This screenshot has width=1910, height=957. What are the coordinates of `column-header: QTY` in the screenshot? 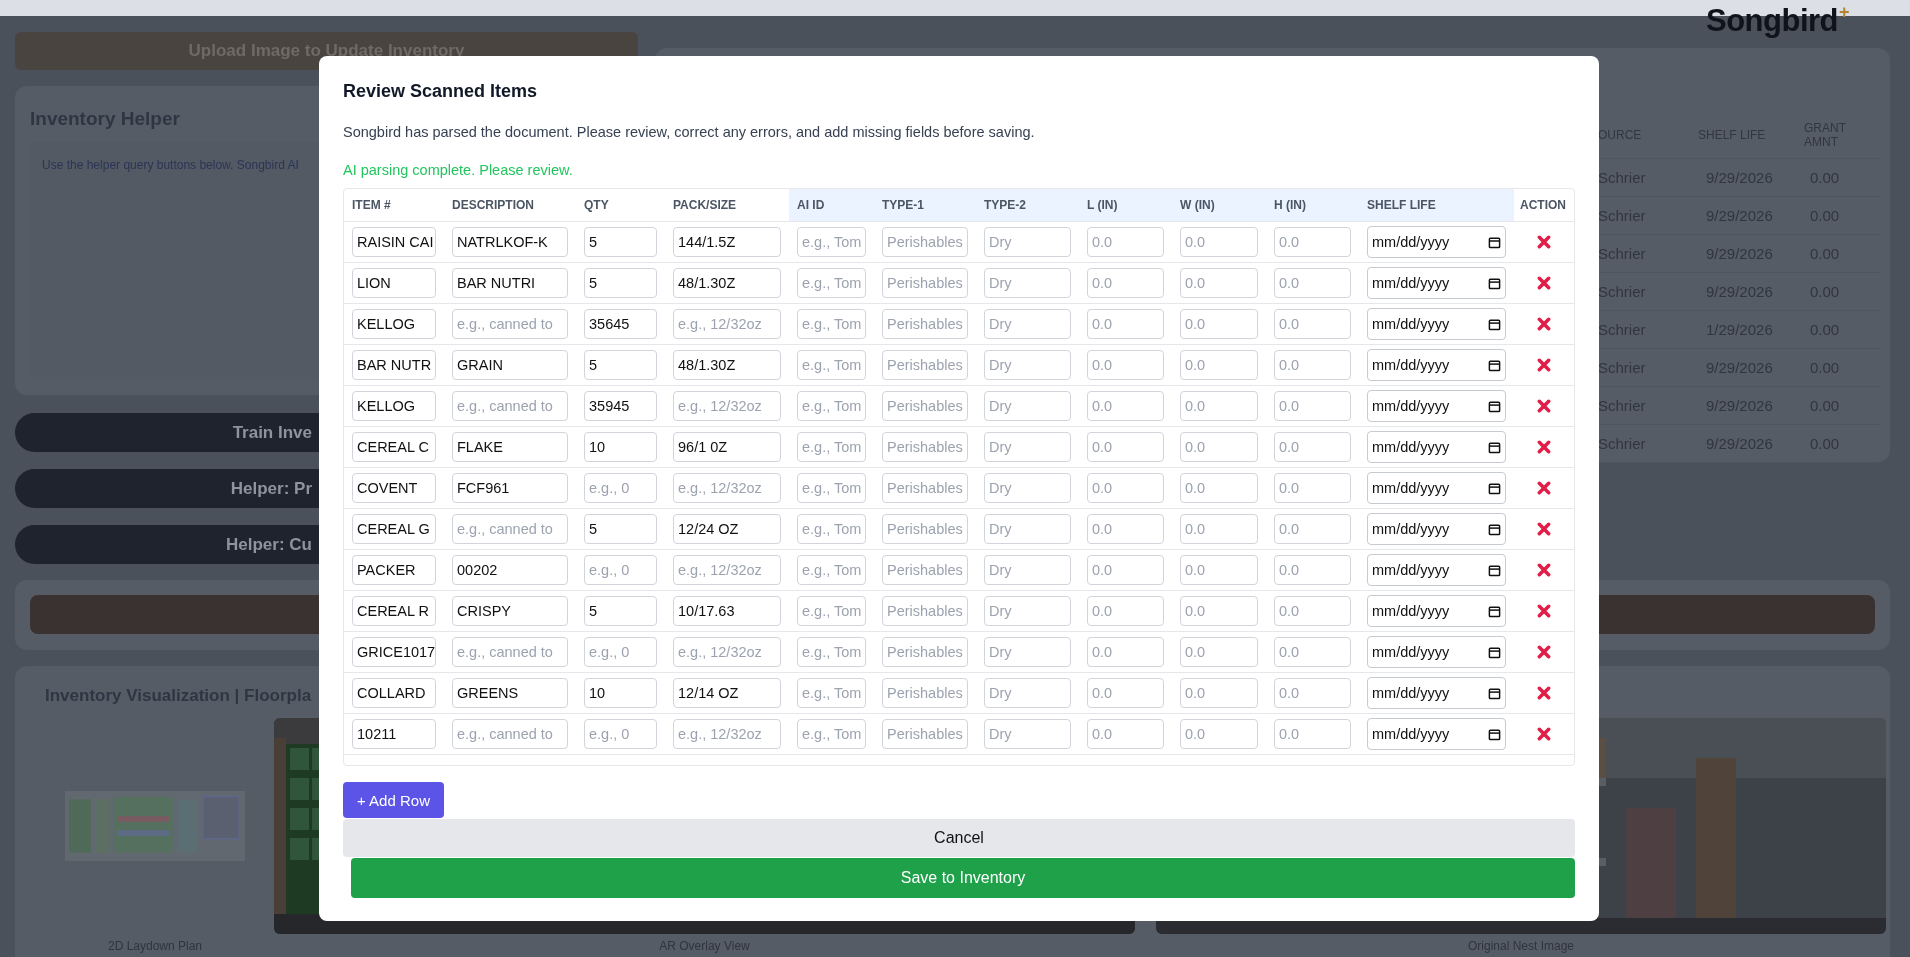 It's located at (596, 205).